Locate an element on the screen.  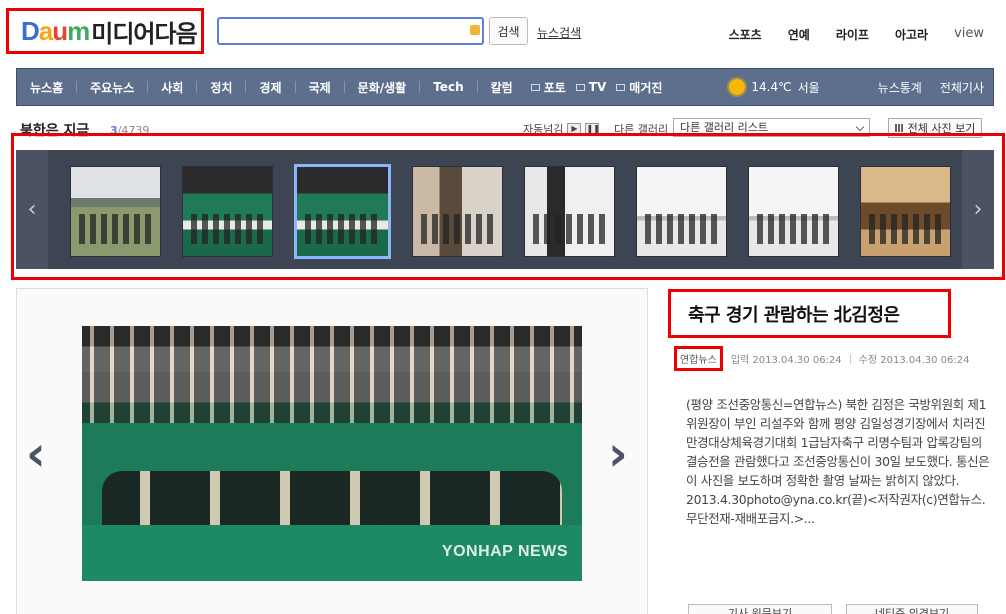
nav-society: 사회 is located at coordinates (172, 87).